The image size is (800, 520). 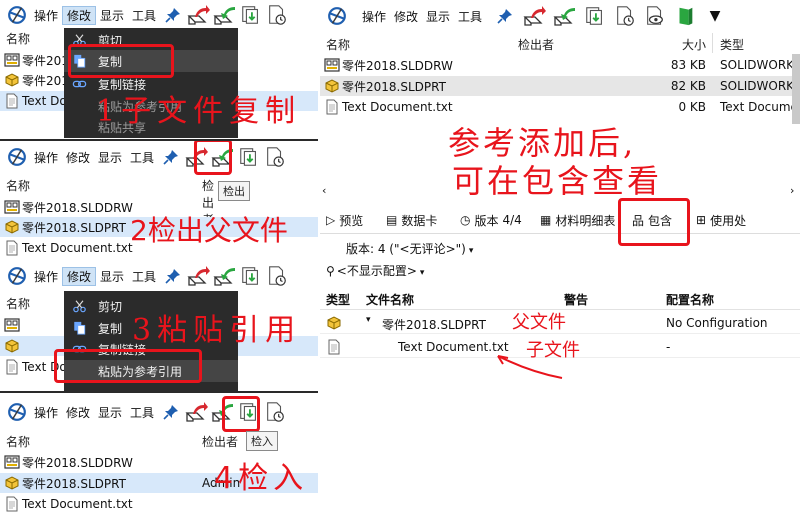 What do you see at coordinates (390, 299) in the screenshot?
I see `column-header-filename: 文件名称` at bounding box center [390, 299].